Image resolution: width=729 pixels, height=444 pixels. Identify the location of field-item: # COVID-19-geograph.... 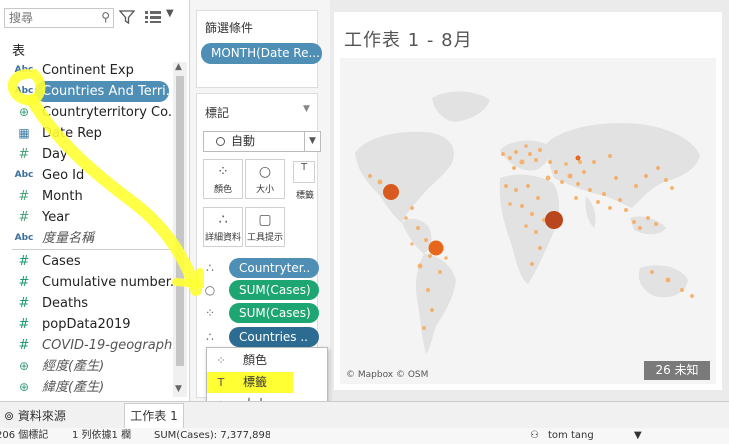
(87, 345).